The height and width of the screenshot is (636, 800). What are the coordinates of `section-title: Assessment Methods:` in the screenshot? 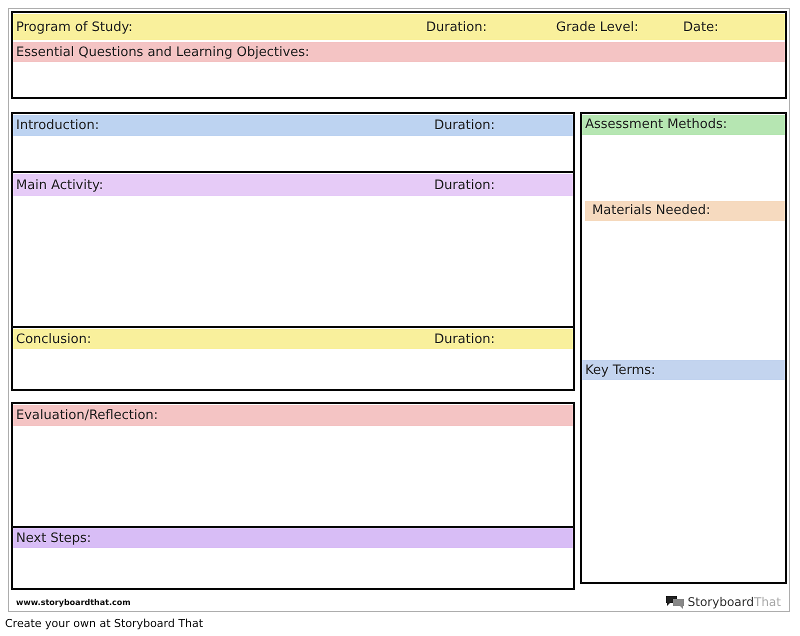 It's located at (656, 124).